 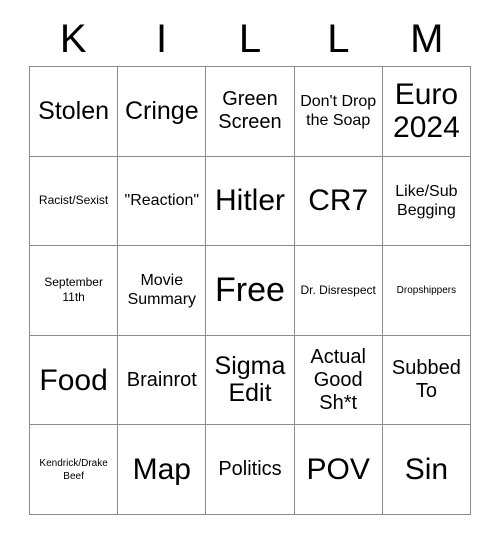 I want to click on bingo-cell: Green Screen, so click(x=250, y=112).